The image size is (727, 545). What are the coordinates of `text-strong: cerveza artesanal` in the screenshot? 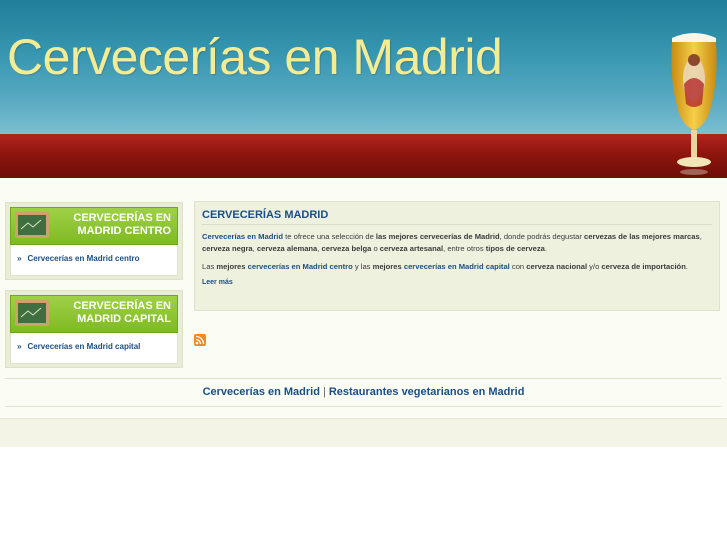 It's located at (411, 248).